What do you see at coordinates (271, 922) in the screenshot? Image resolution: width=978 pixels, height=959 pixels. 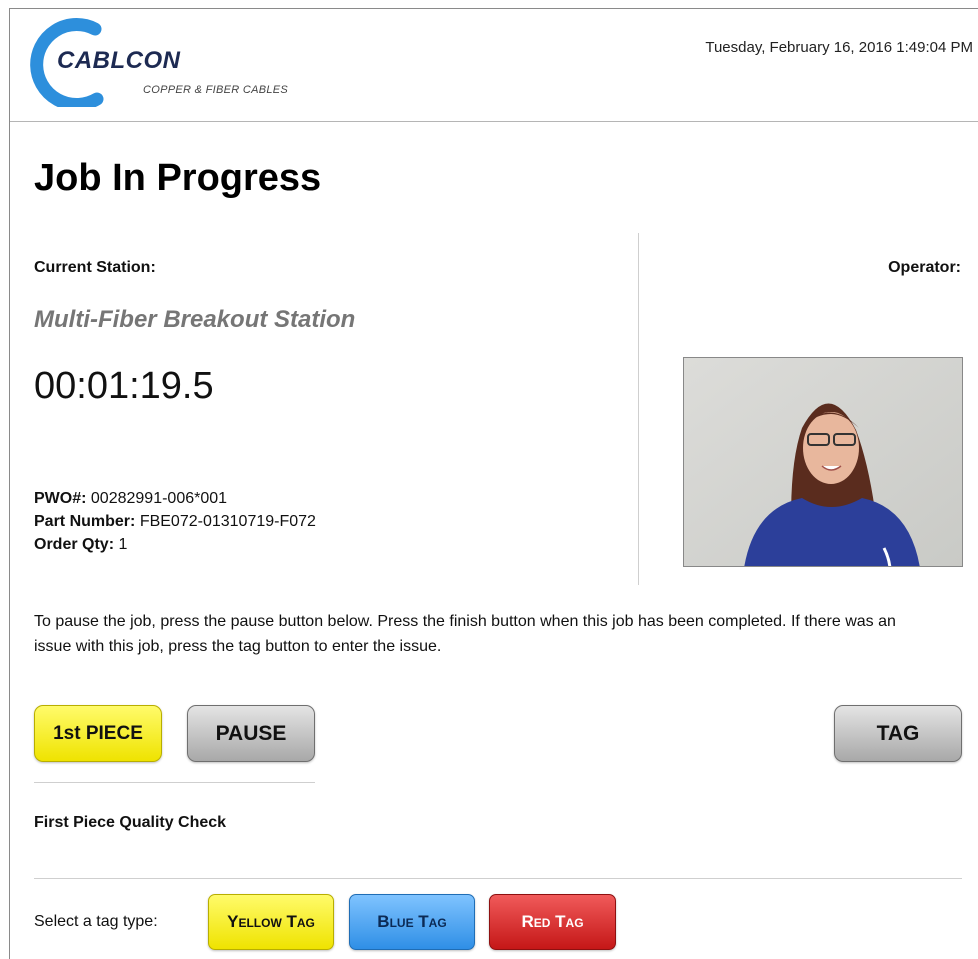 I see `yellow-tag-button: Yellow Tag` at bounding box center [271, 922].